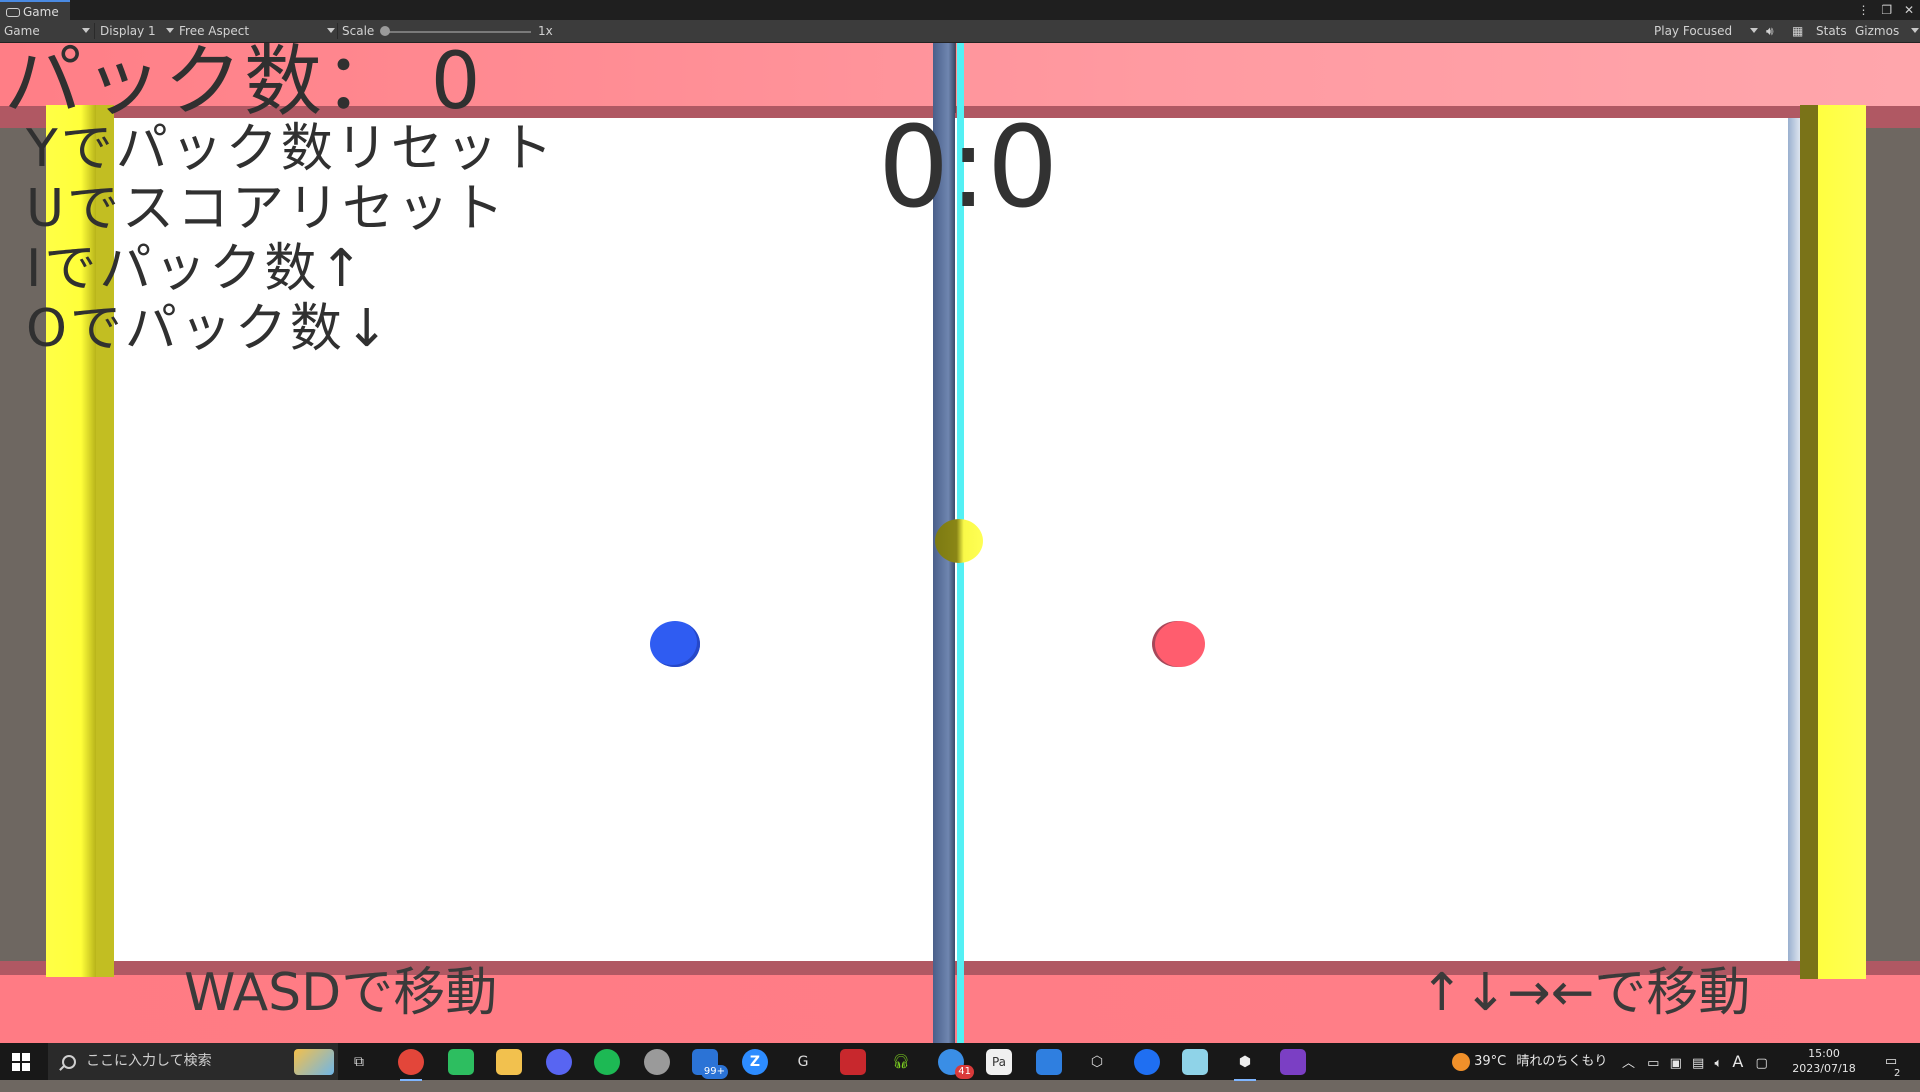 Image resolution: width=1920 pixels, height=1092 pixels. I want to click on ime-mode-icon: ▢, so click(1762, 1063).